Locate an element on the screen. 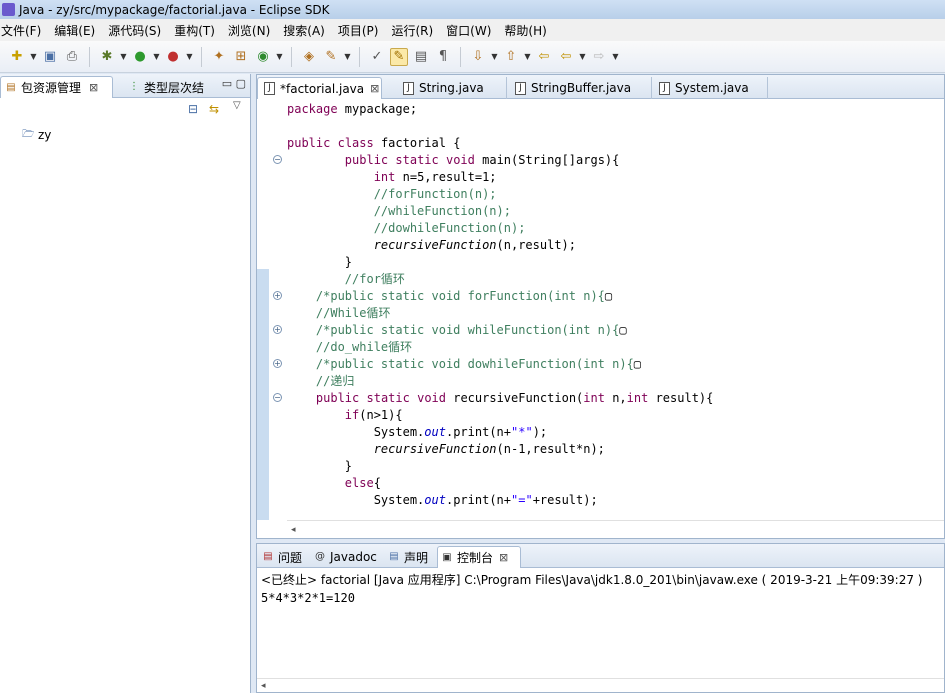 The height and width of the screenshot is (693, 945). tab-javadoc: @ Javadoc is located at coordinates (348, 557).